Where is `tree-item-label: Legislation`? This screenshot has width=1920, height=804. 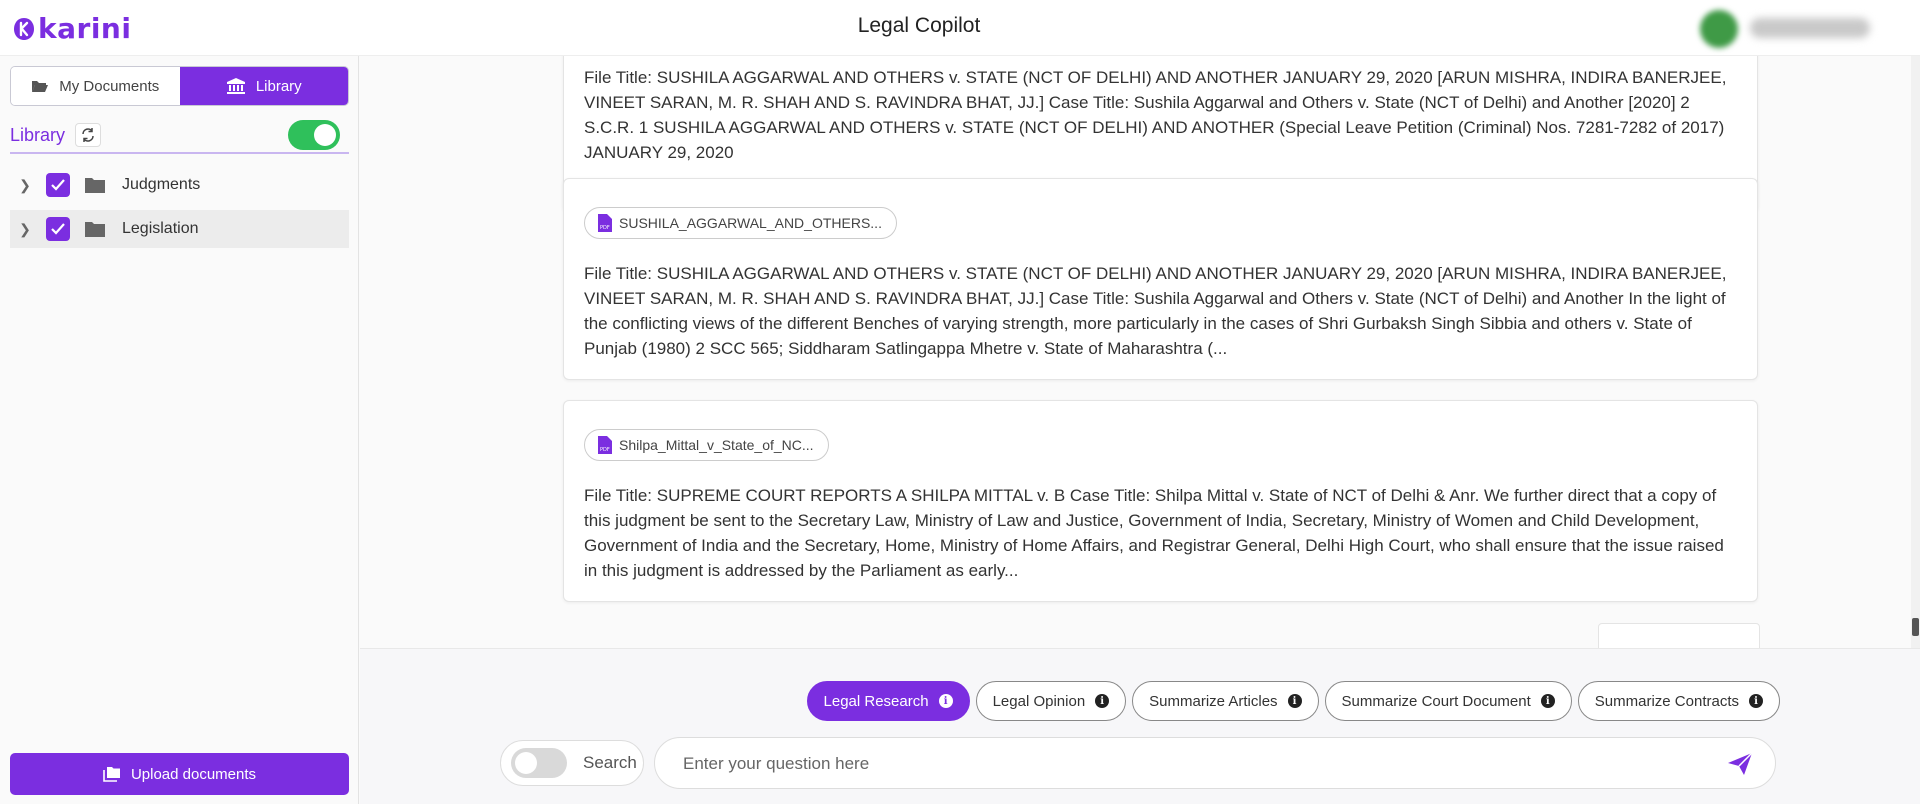
tree-item-label: Legislation is located at coordinates (160, 228).